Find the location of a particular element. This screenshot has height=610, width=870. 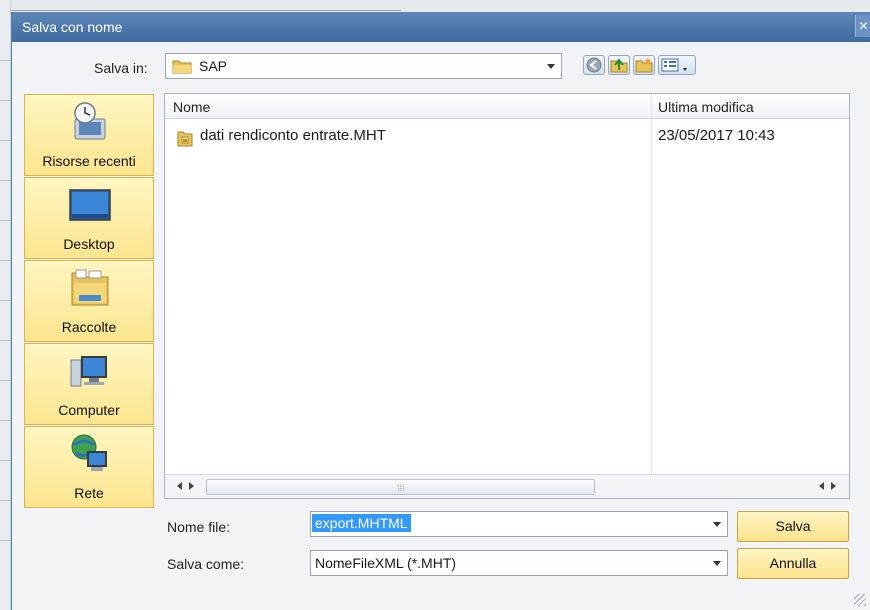

close-icon: ✕ is located at coordinates (862, 26).